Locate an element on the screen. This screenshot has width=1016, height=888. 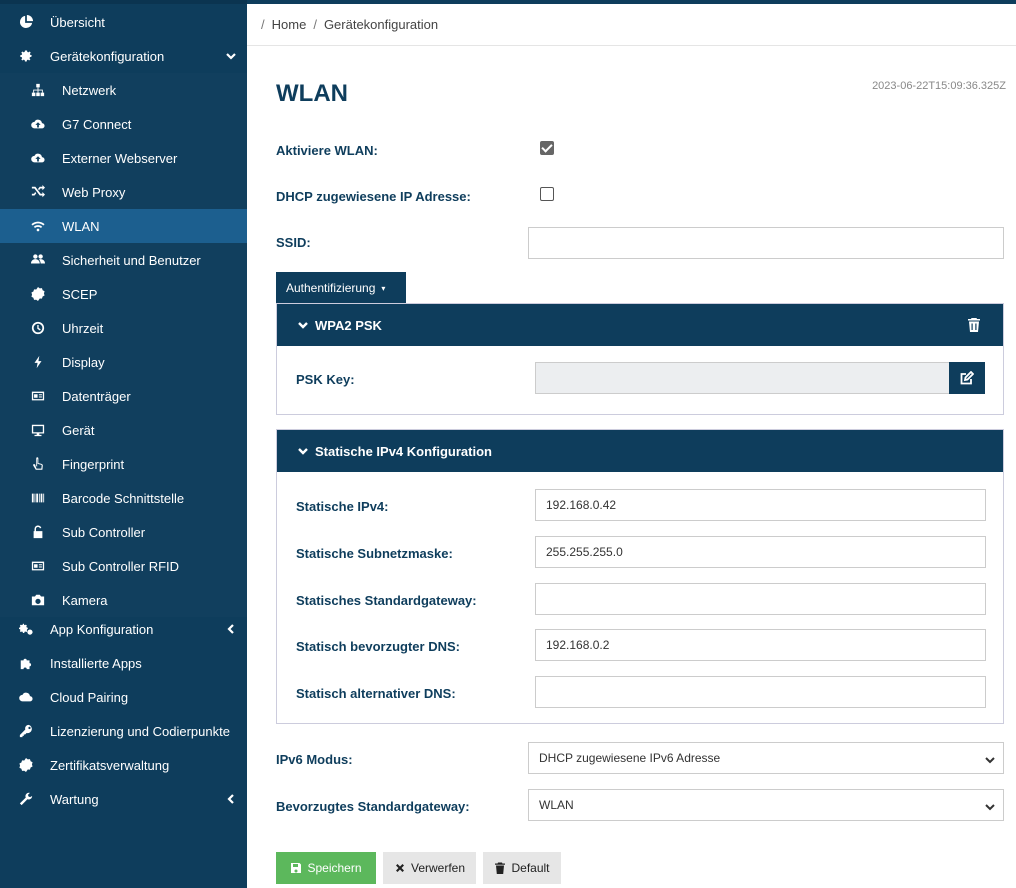
sidebar-item-cloud-pairing: Cloud Pairing is located at coordinates (123, 697).